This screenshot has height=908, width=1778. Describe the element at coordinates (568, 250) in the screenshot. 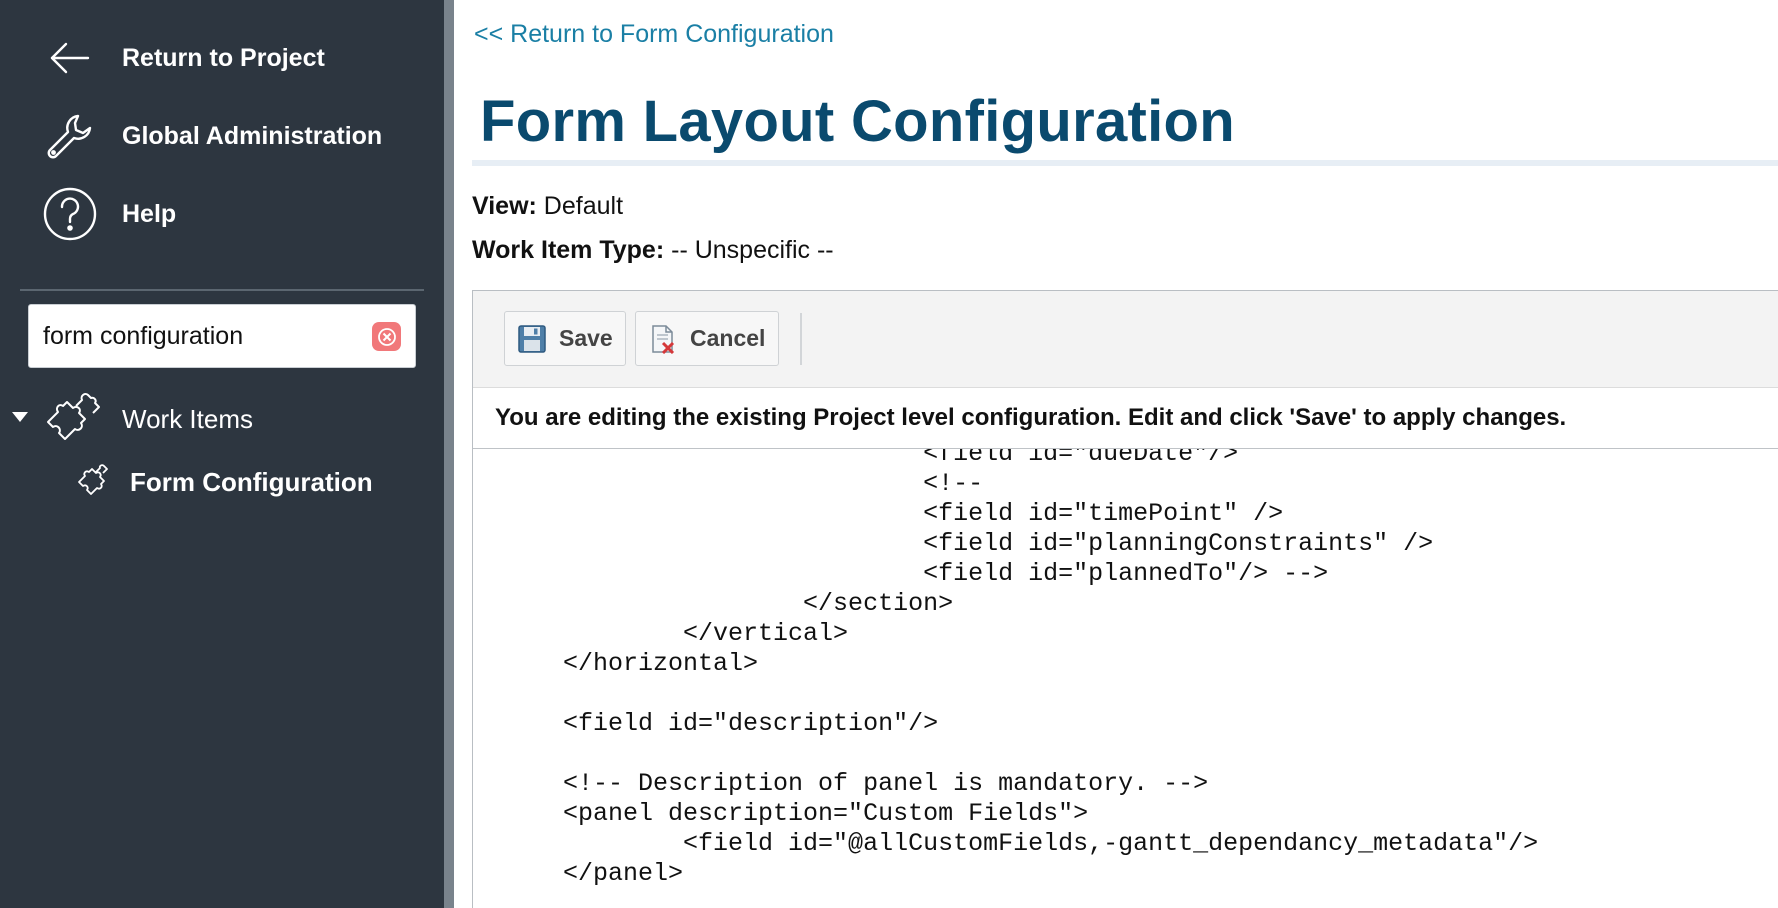

I see `work-item-type-label: Work Item Type:` at that location.